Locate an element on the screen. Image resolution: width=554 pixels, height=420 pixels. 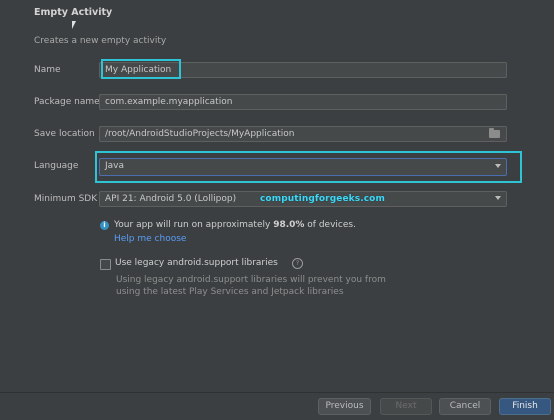
package-name-field: com.example.myapplication is located at coordinates (303, 102).